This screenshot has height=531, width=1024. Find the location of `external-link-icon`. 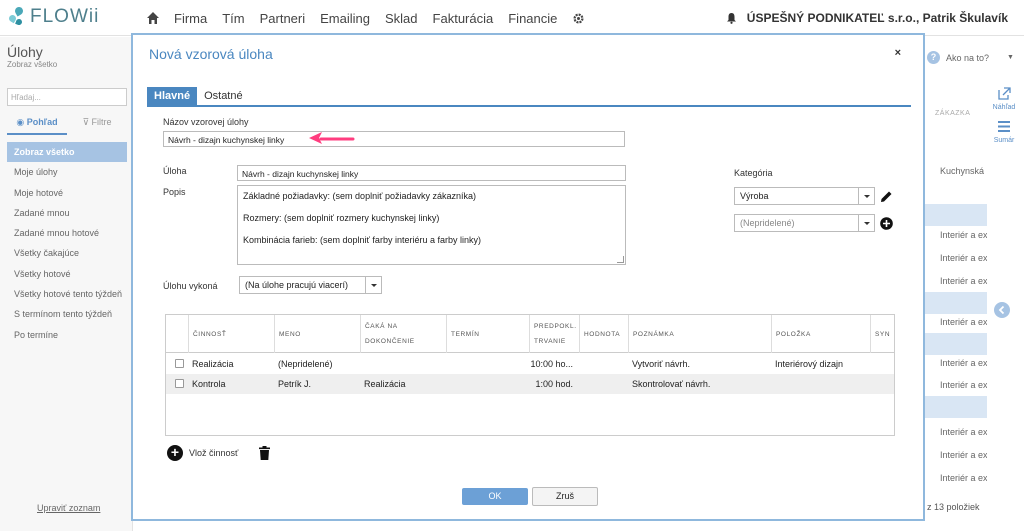

external-link-icon is located at coordinates (1004, 93).